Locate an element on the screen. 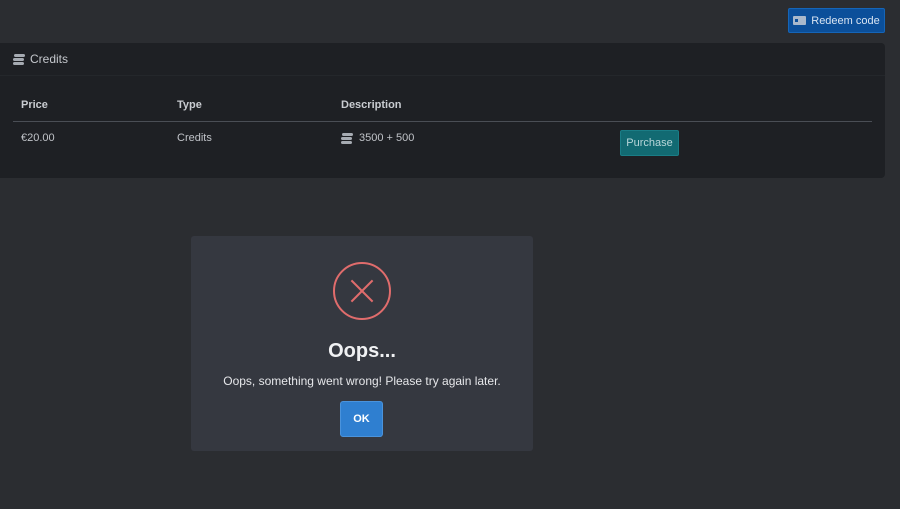 Image resolution: width=900 pixels, height=509 pixels. card-title: Credits is located at coordinates (49, 59).